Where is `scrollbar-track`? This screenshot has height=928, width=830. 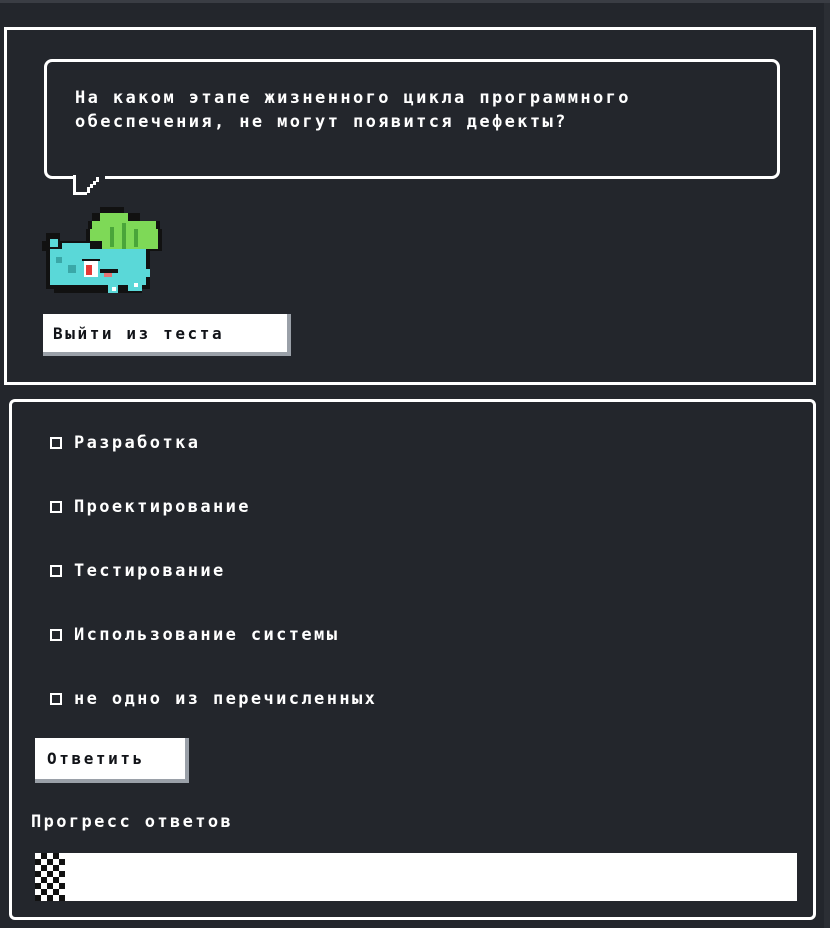 scrollbar-track is located at coordinates (827, 465).